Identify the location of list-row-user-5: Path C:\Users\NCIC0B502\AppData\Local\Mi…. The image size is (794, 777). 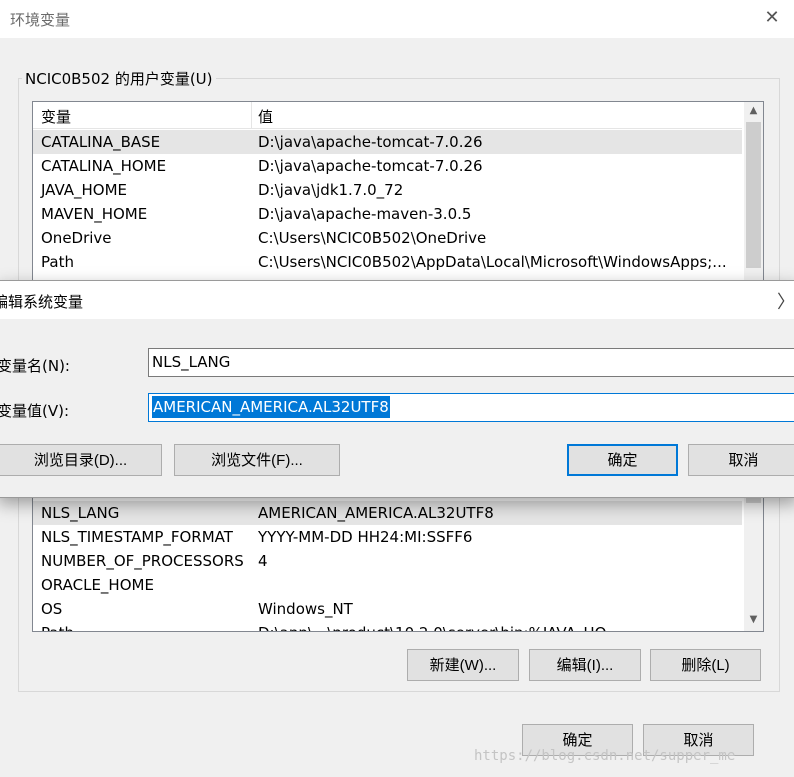
(387, 262).